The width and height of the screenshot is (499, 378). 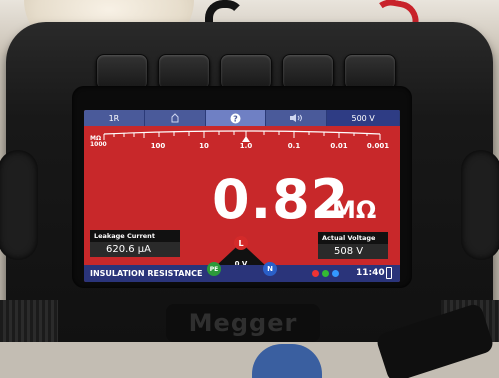 What do you see at coordinates (246, 146) in the screenshot?
I see `scale-label: 1.0` at bounding box center [246, 146].